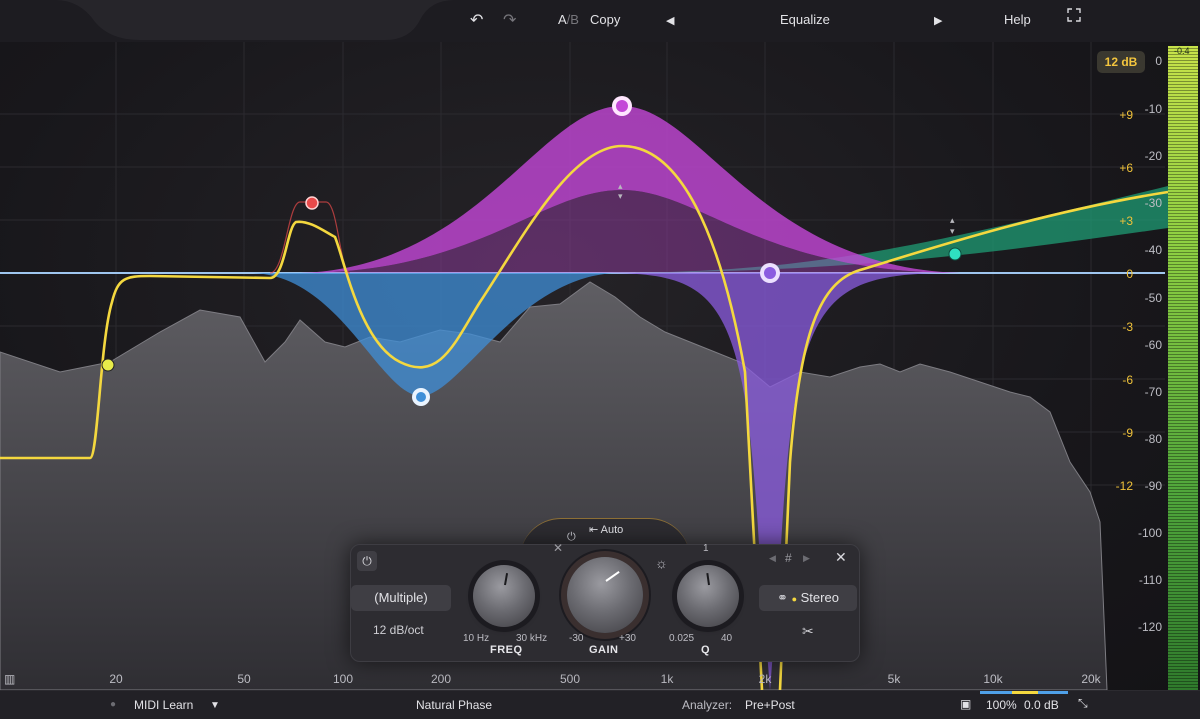  Describe the element at coordinates (343, 679) in the screenshot. I see `freq-scale-label: 100` at that location.